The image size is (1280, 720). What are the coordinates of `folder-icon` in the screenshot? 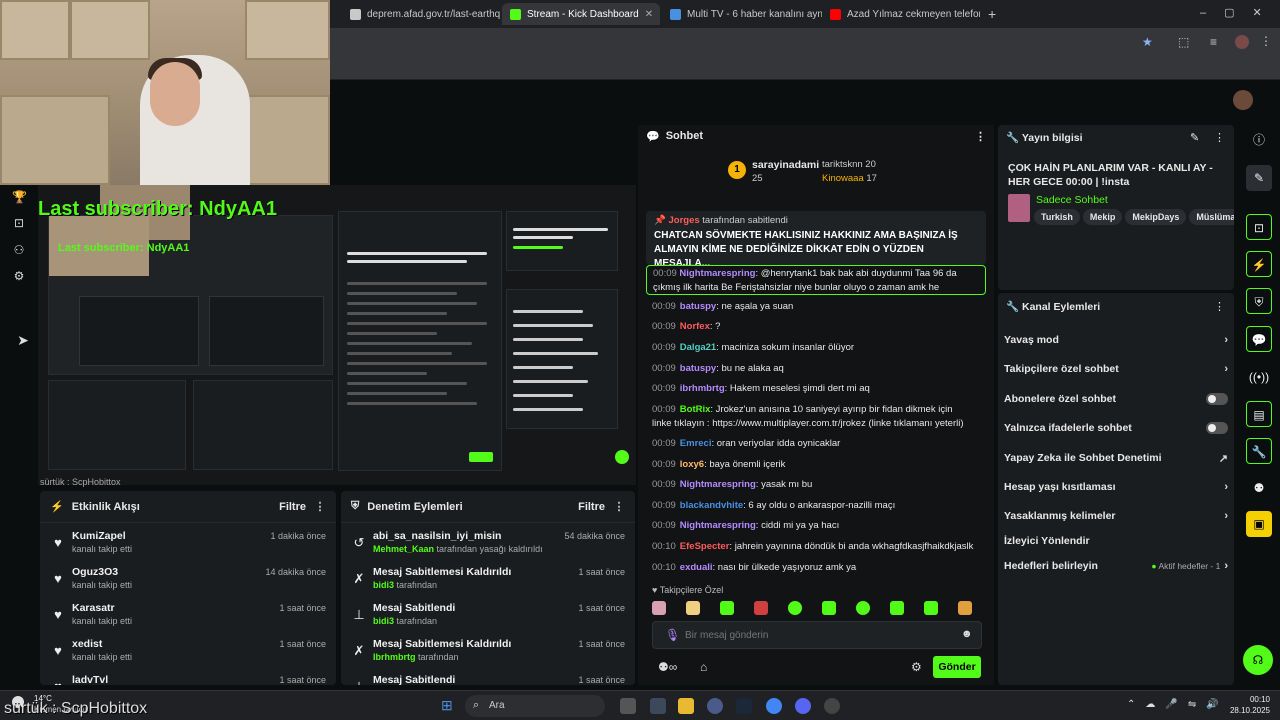 It's located at (686, 706).